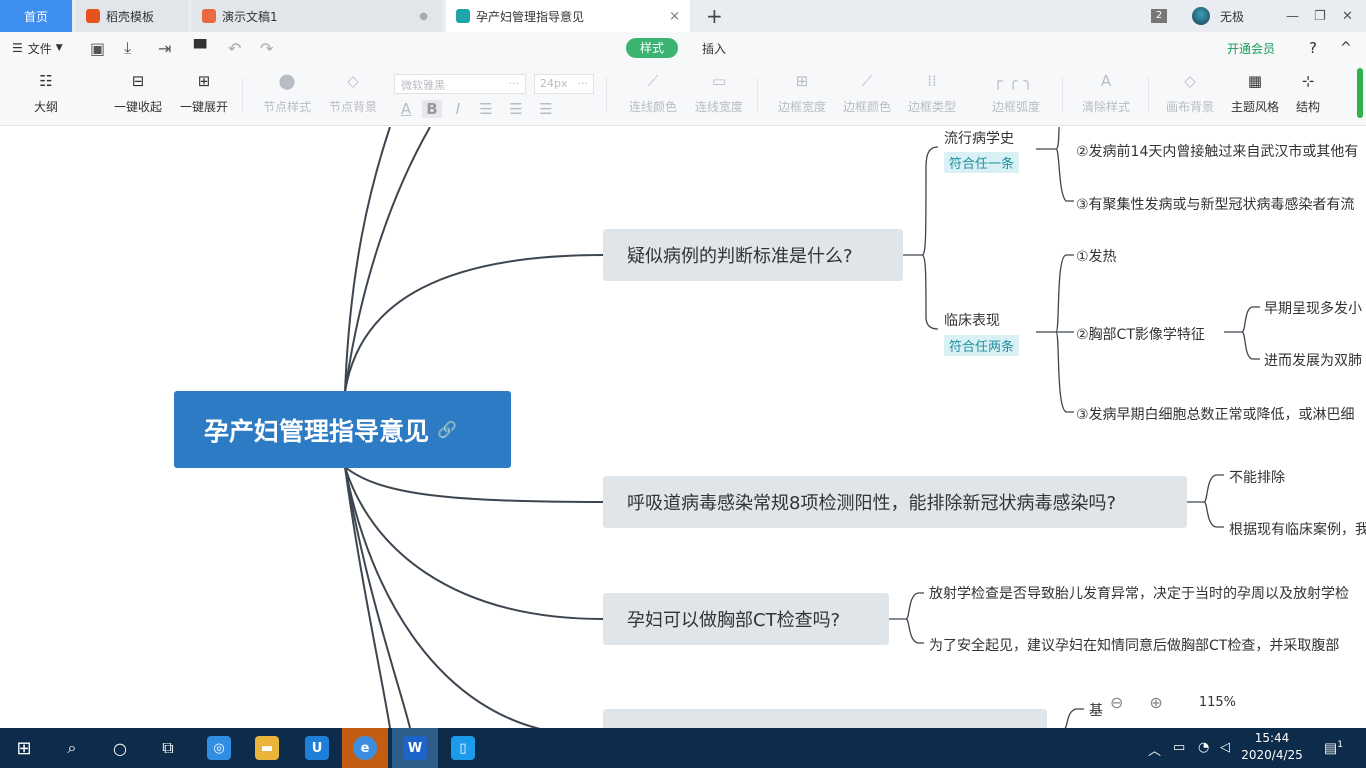 This screenshot has width=1366, height=768. Describe the element at coordinates (1106, 93) in the screenshot. I see `clear-style-button: A 清除样式` at that location.